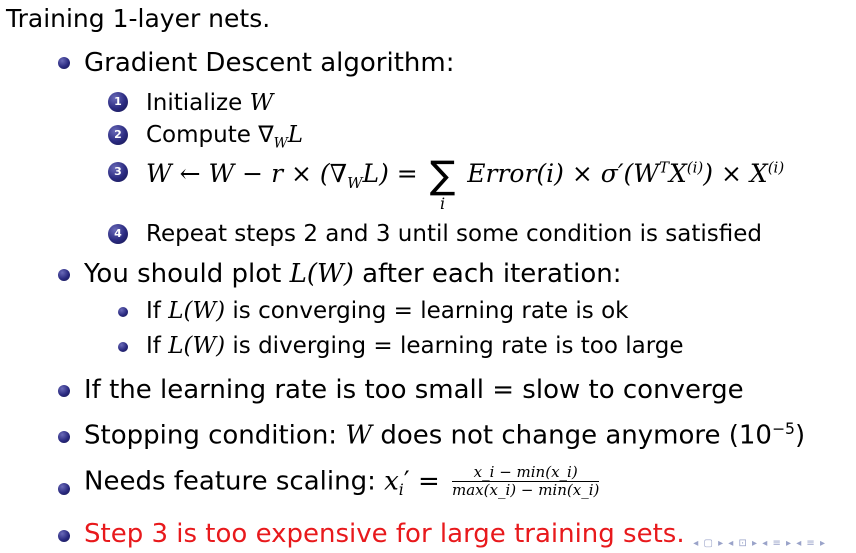  Describe the element at coordinates (563, 173) in the screenshot. I see `step-3-rhs: Error(i) × σ′(W` at that location.